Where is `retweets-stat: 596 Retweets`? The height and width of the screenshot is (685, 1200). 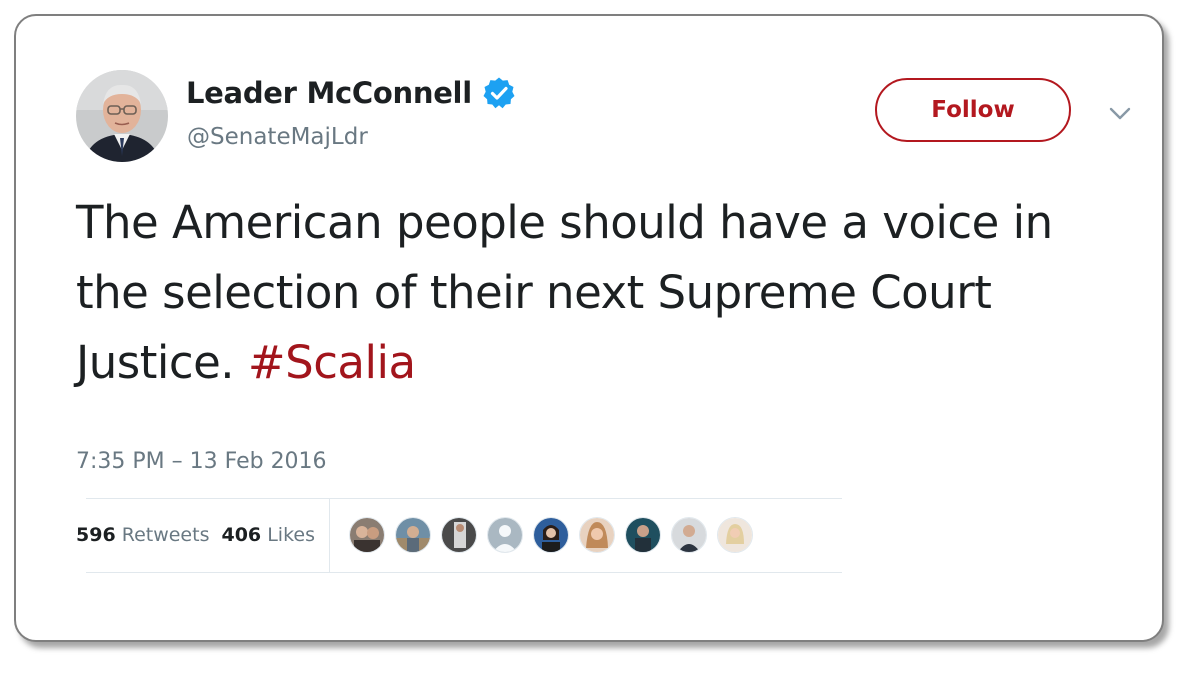
retweets-stat: 596 Retweets is located at coordinates (142, 535).